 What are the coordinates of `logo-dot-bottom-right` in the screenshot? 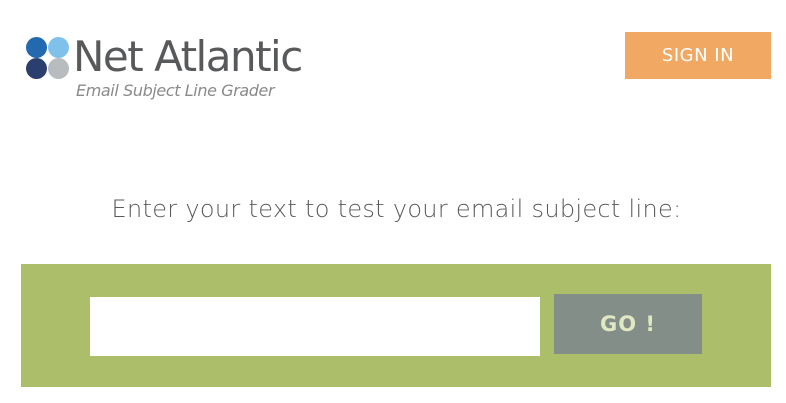 It's located at (58, 68).